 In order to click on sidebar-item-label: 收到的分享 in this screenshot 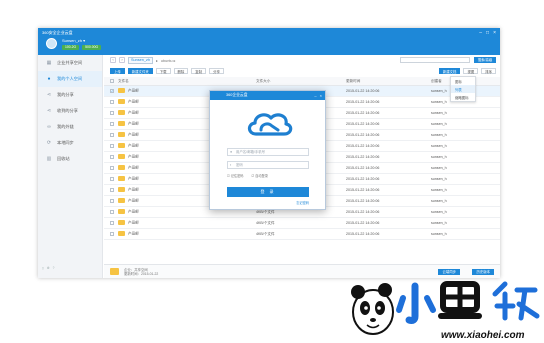, I will do `click(67, 110)`.